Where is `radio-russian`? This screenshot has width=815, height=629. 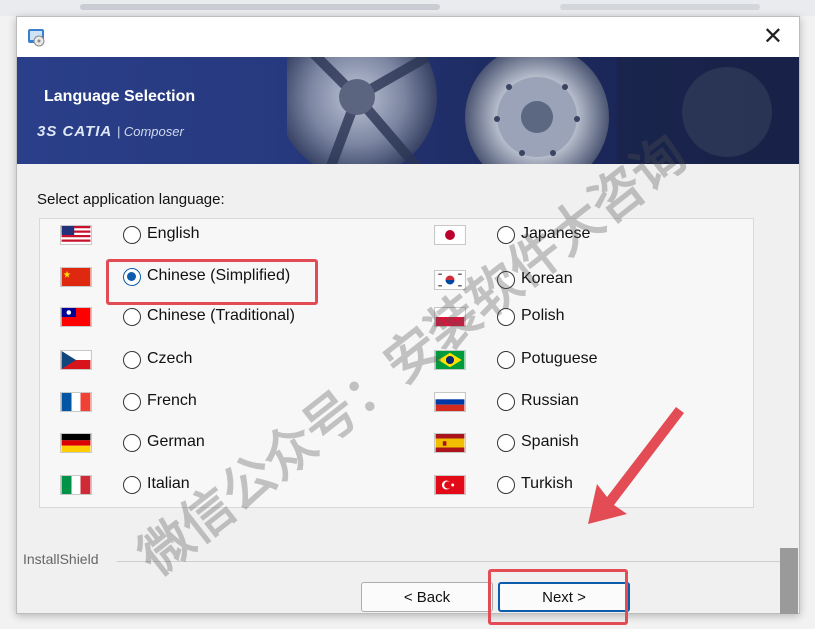 radio-russian is located at coordinates (506, 402).